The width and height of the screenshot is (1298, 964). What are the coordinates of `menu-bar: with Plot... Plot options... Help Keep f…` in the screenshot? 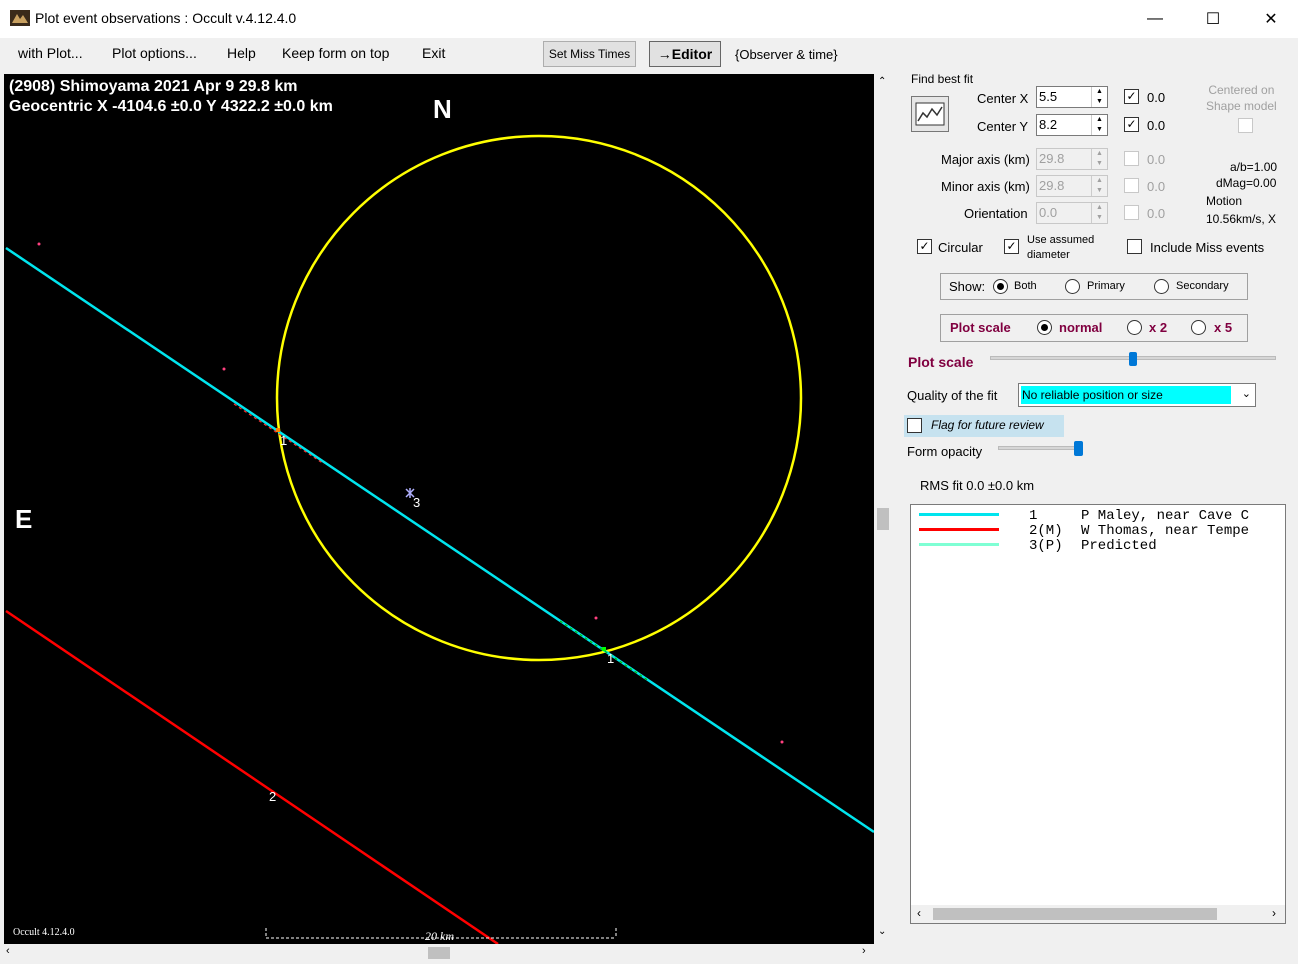 It's located at (649, 54).